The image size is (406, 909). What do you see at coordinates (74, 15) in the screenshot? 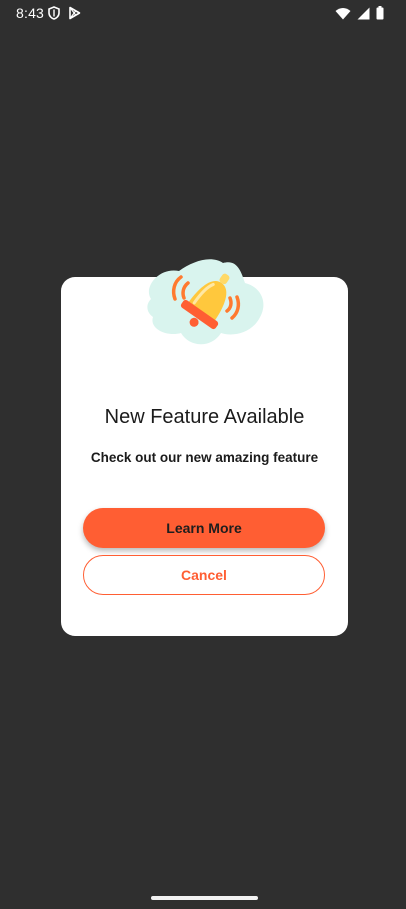
I see `play-store-icon` at bounding box center [74, 15].